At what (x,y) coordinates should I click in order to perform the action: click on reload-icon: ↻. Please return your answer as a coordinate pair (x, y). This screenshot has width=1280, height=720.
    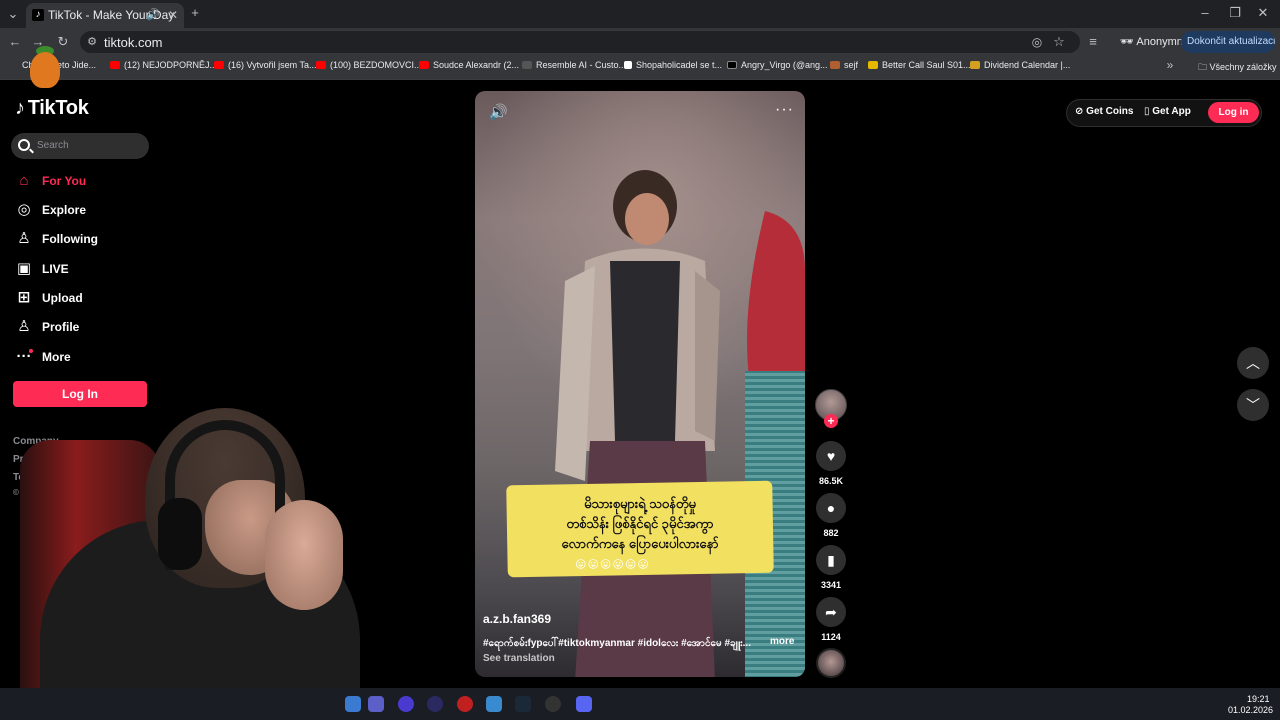
    Looking at the image, I should click on (63, 42).